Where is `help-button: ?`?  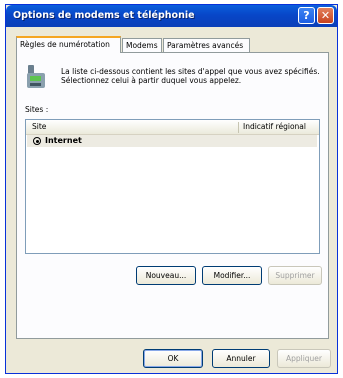 help-button: ? is located at coordinates (306, 15).